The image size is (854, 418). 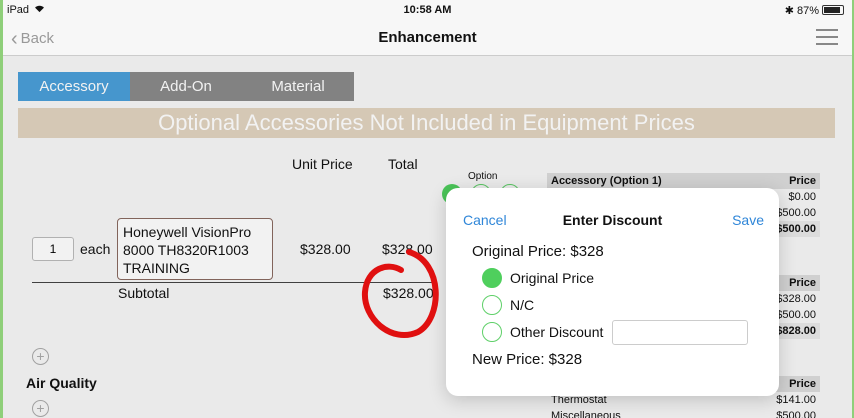 What do you see at coordinates (552, 278) in the screenshot?
I see `radio-label-original-price: Original Price` at bounding box center [552, 278].